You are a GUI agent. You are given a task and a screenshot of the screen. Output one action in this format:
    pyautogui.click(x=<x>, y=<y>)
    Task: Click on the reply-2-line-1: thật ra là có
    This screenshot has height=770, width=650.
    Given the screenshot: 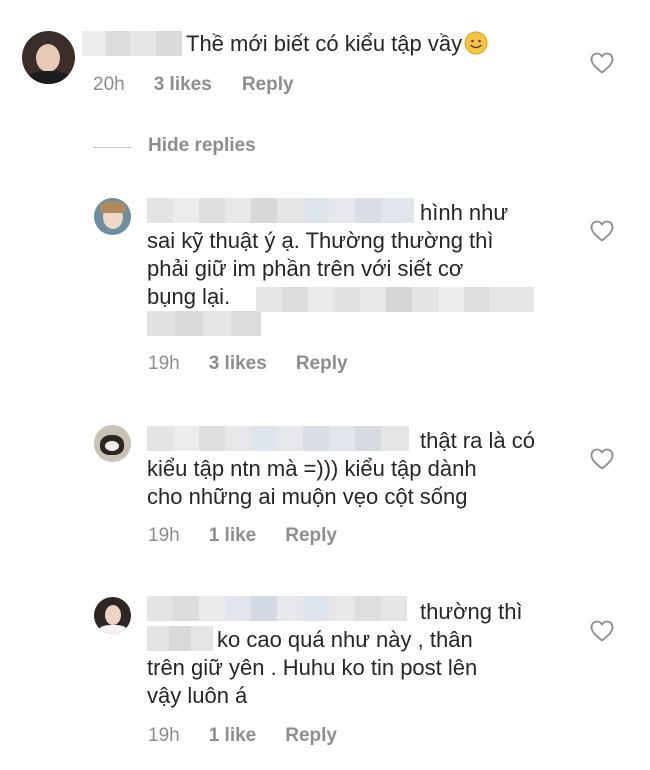 What is the action you would take?
    pyautogui.click(x=477, y=440)
    